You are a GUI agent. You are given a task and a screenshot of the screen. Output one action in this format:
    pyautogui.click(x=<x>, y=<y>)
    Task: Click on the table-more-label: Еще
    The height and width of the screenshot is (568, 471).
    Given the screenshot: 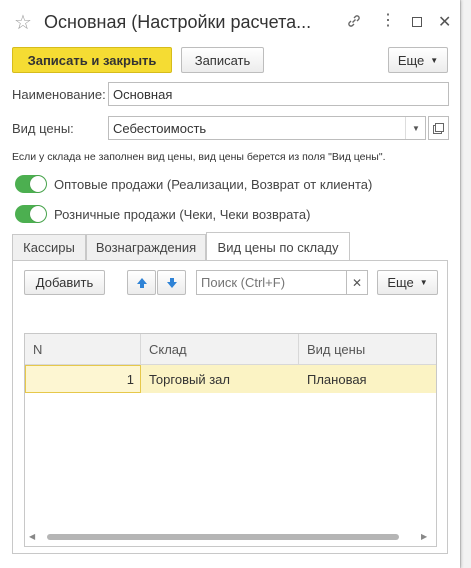 What is the action you would take?
    pyautogui.click(x=400, y=282)
    